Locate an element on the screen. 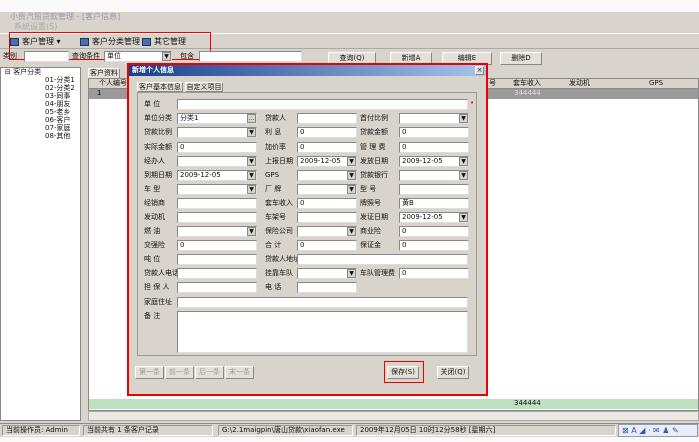  row-income: 344444 is located at coordinates (527, 93).